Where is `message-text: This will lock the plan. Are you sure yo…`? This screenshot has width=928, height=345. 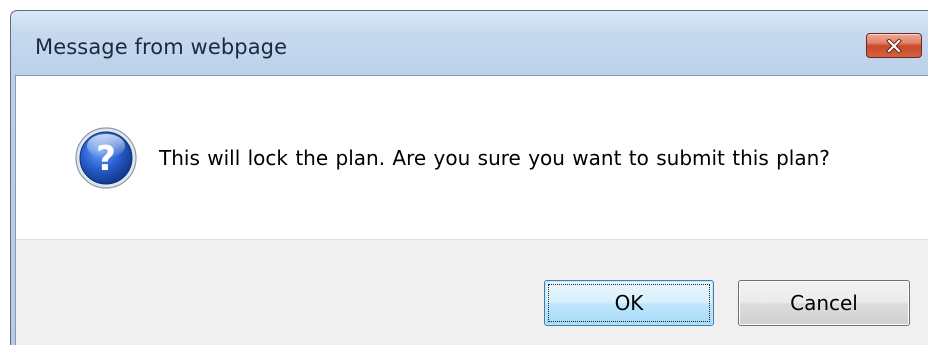
message-text: This will lock the plan. Are you sure yo… is located at coordinates (494, 158).